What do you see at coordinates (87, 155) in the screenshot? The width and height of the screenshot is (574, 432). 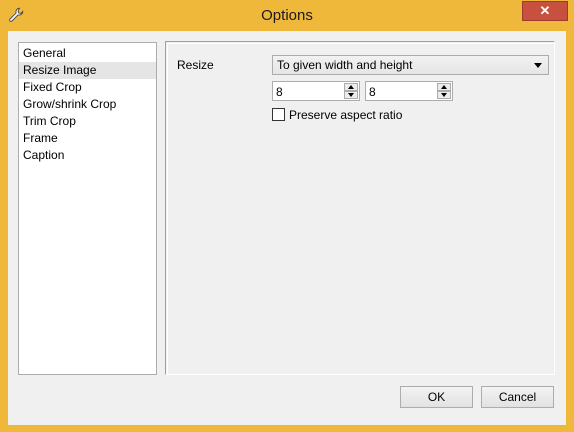 I see `sidebar-item-caption: Caption` at bounding box center [87, 155].